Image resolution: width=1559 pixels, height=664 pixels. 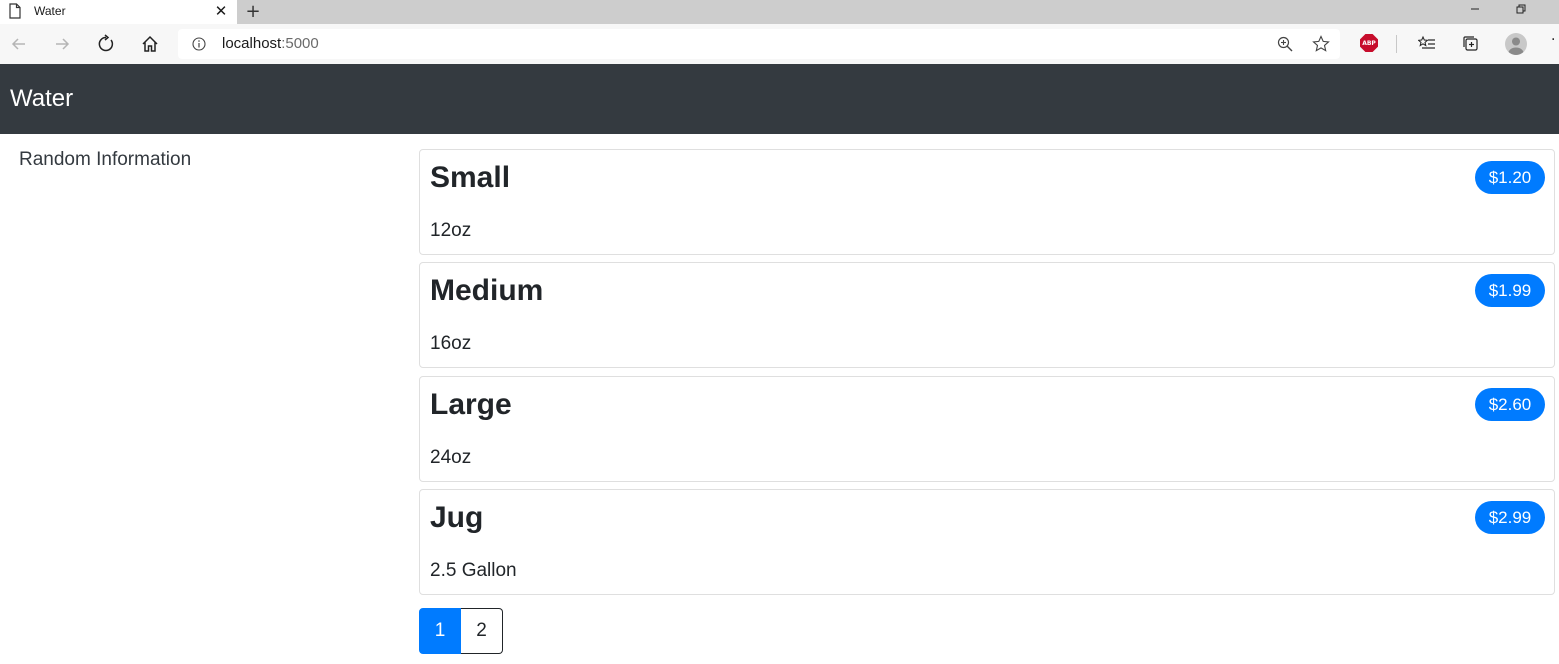 What do you see at coordinates (987, 542) in the screenshot?
I see `product-card-jug: Jug $2.99 2.5 Gallon` at bounding box center [987, 542].